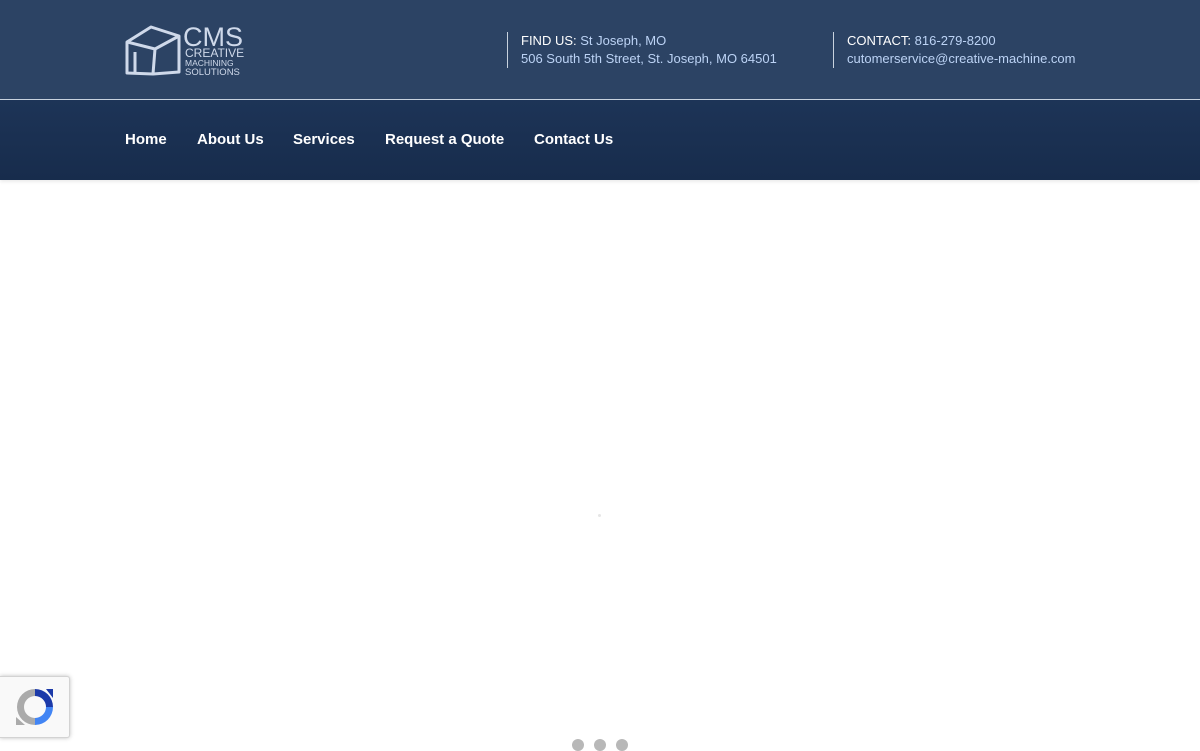  What do you see at coordinates (549, 40) in the screenshot?
I see `find-us-label: FIND US:` at bounding box center [549, 40].